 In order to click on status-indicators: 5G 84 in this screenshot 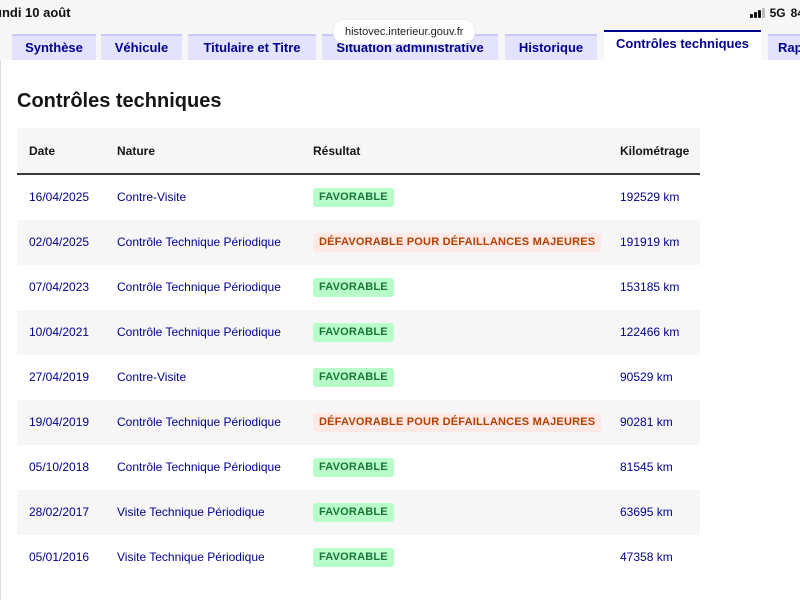, I will do `click(774, 13)`.